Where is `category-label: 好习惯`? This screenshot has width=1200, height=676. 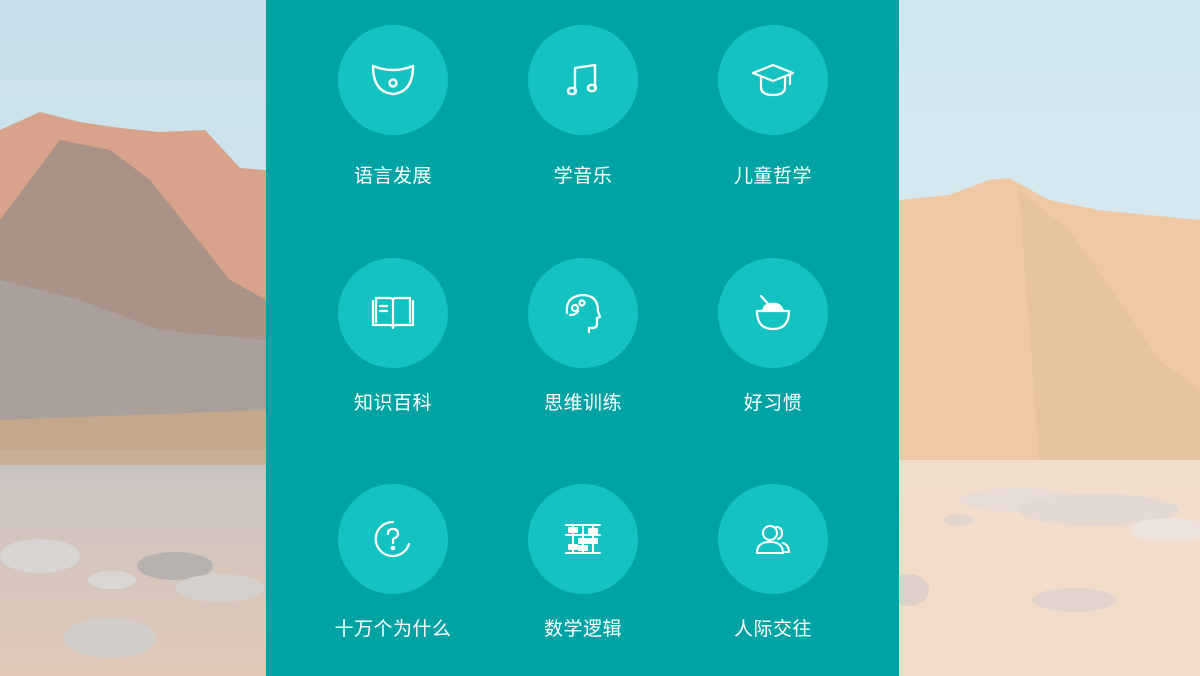 category-label: 好习惯 is located at coordinates (773, 403).